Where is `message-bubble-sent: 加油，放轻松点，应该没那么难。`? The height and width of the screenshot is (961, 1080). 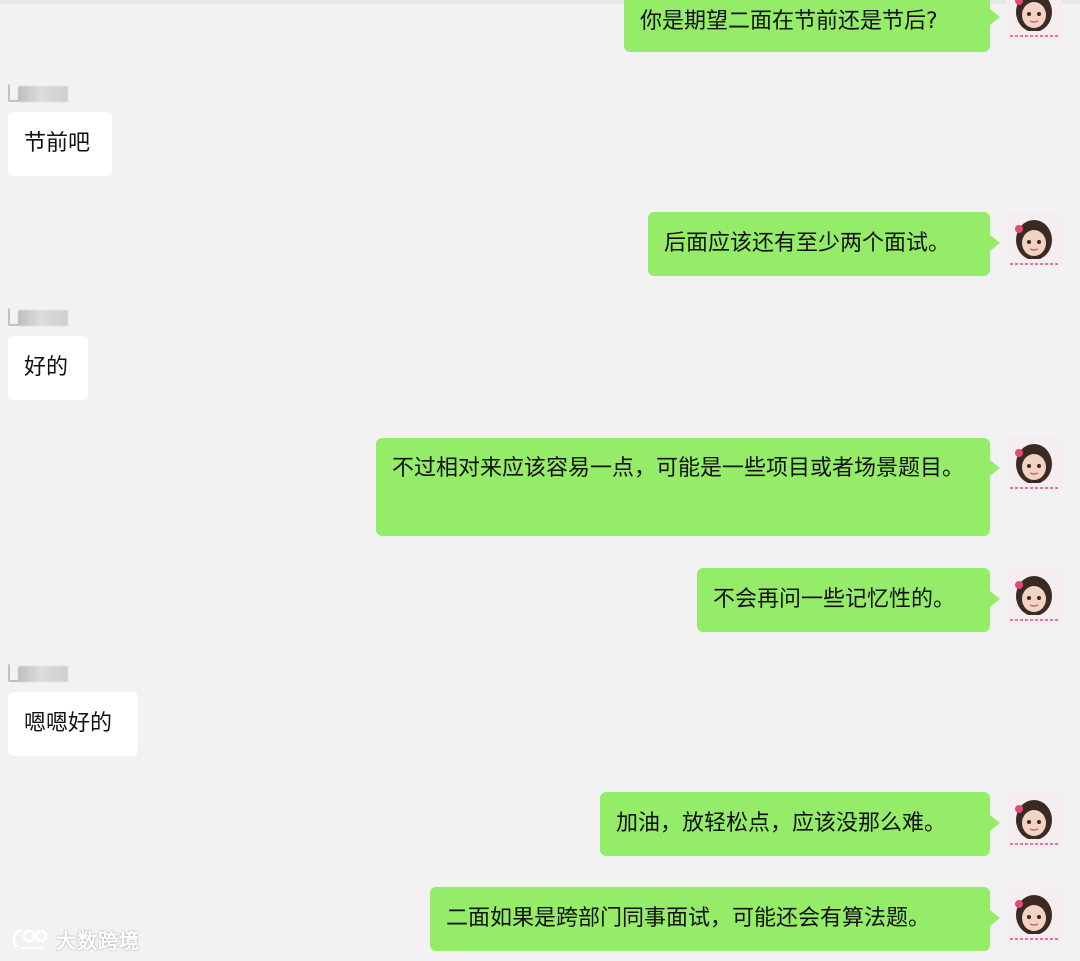 message-bubble-sent: 加油，放轻松点，应该没那么难。 is located at coordinates (795, 824).